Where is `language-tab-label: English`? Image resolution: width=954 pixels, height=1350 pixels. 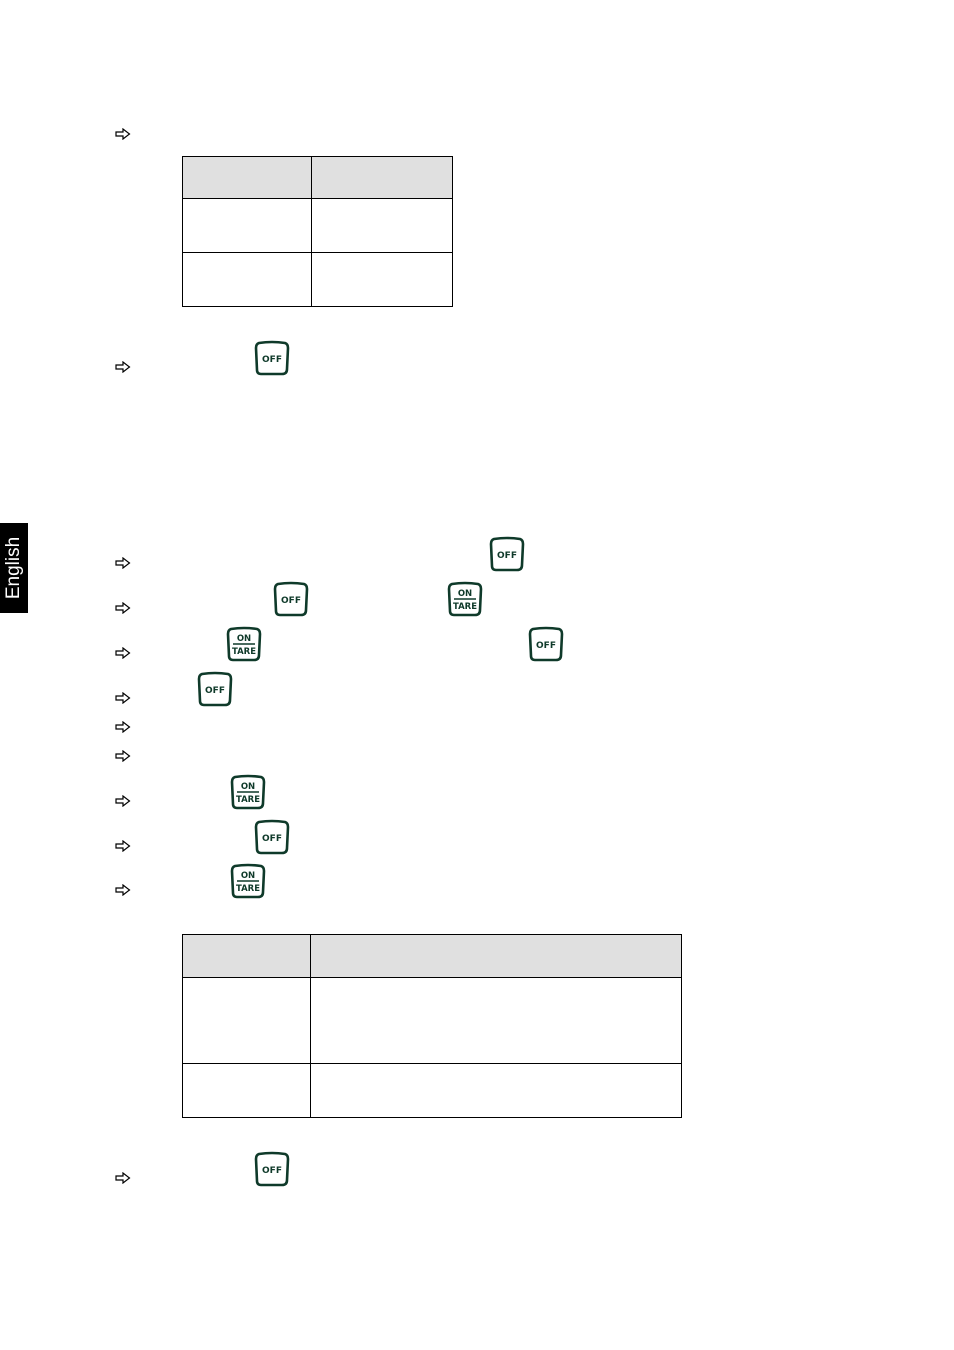
language-tab-label: English is located at coordinates (13, 568).